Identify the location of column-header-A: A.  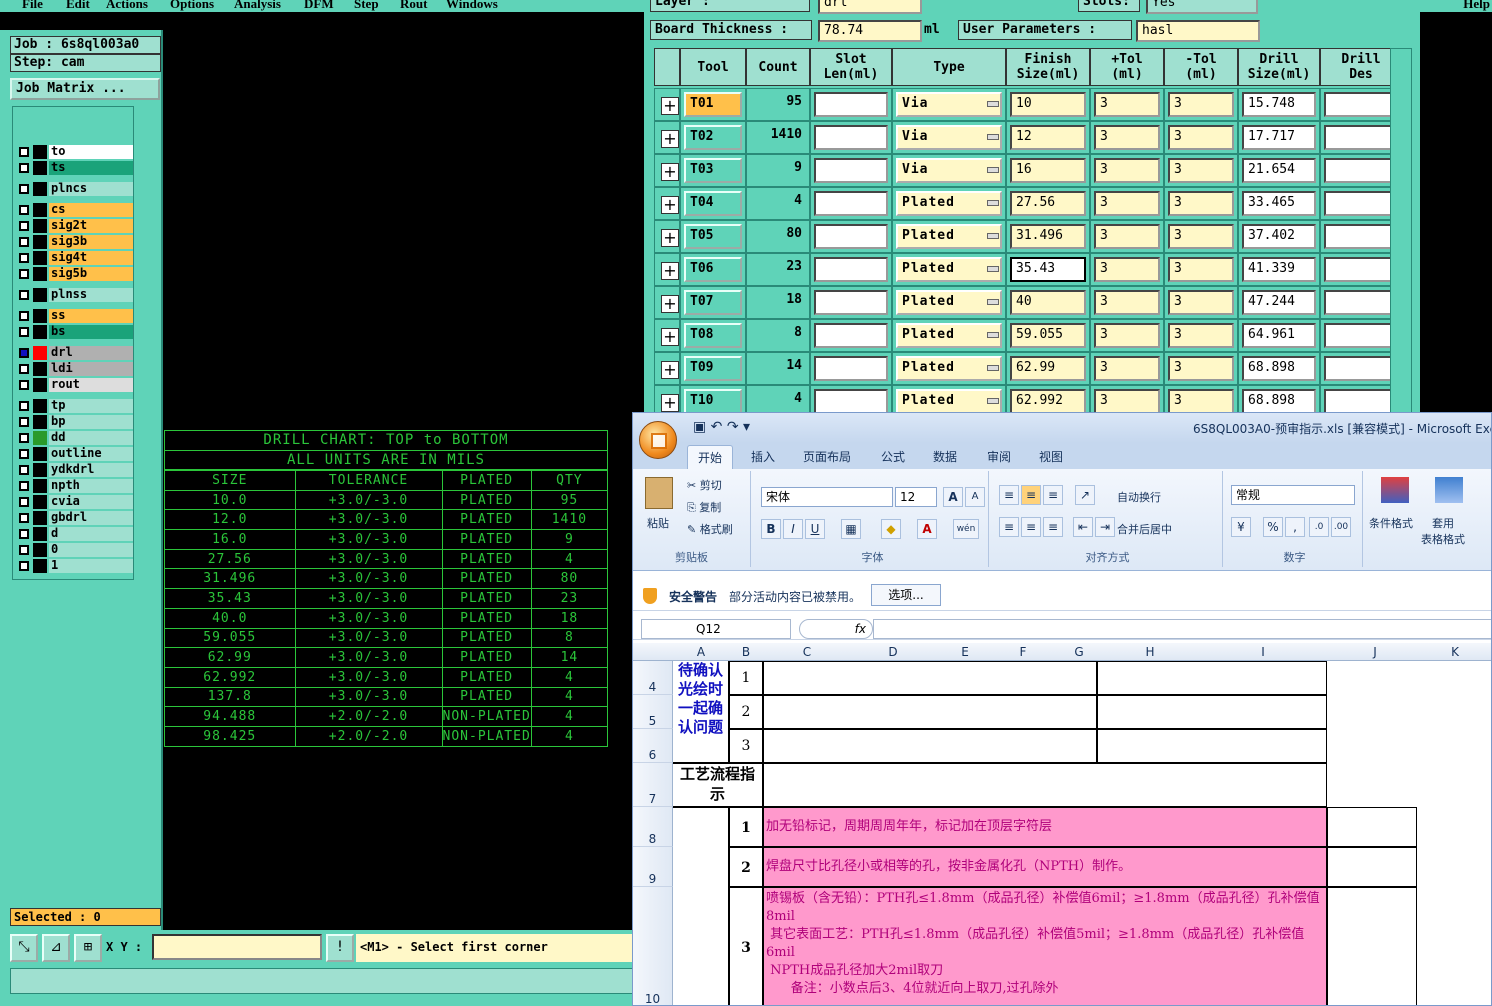
(701, 652).